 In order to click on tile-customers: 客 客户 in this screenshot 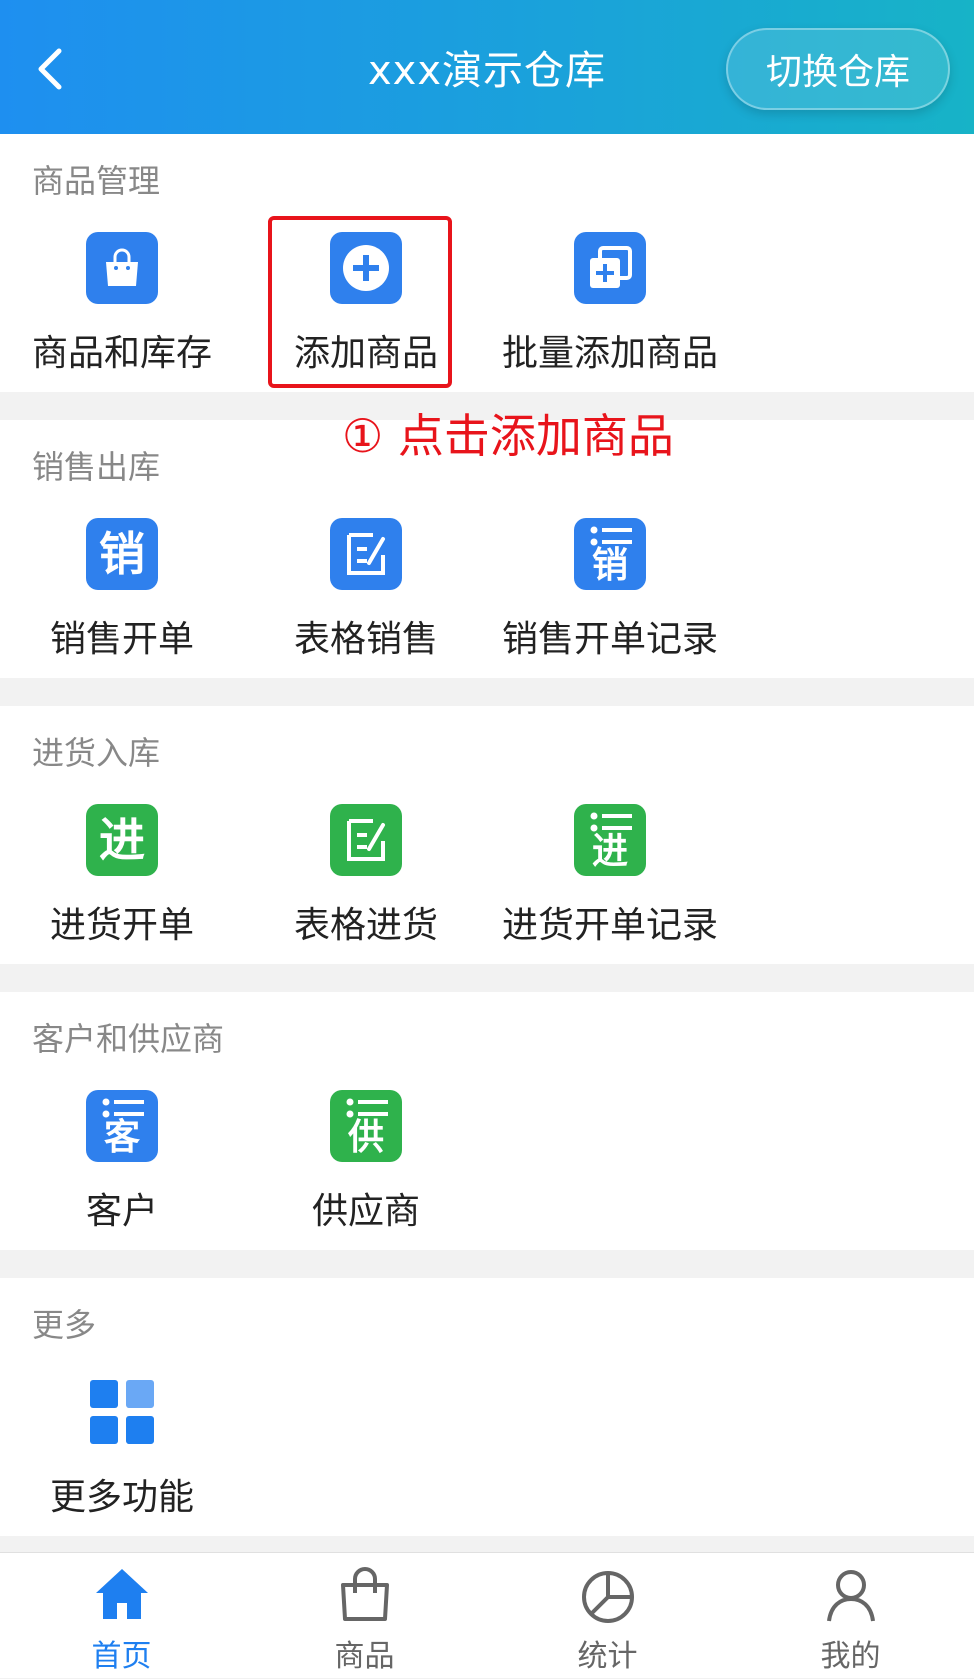, I will do `click(122, 1157)`.